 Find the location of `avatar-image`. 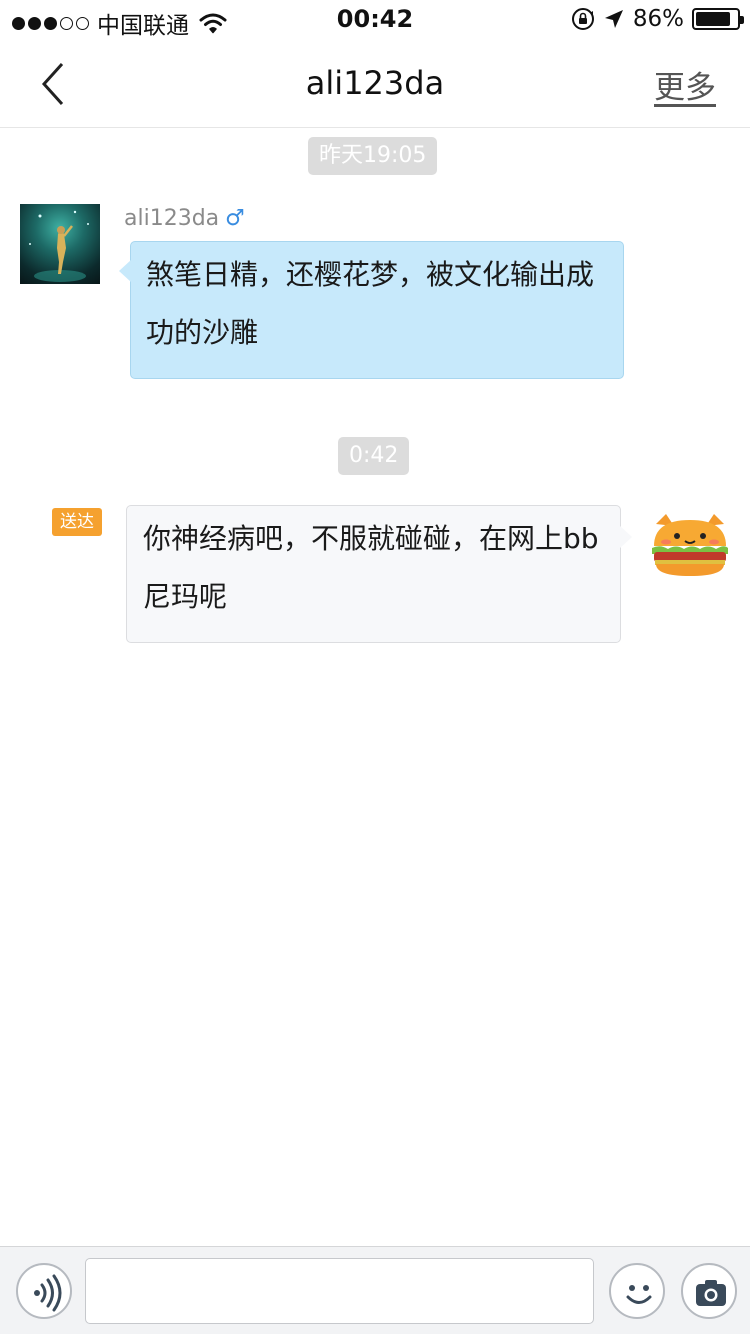

avatar-image is located at coordinates (59, 246).